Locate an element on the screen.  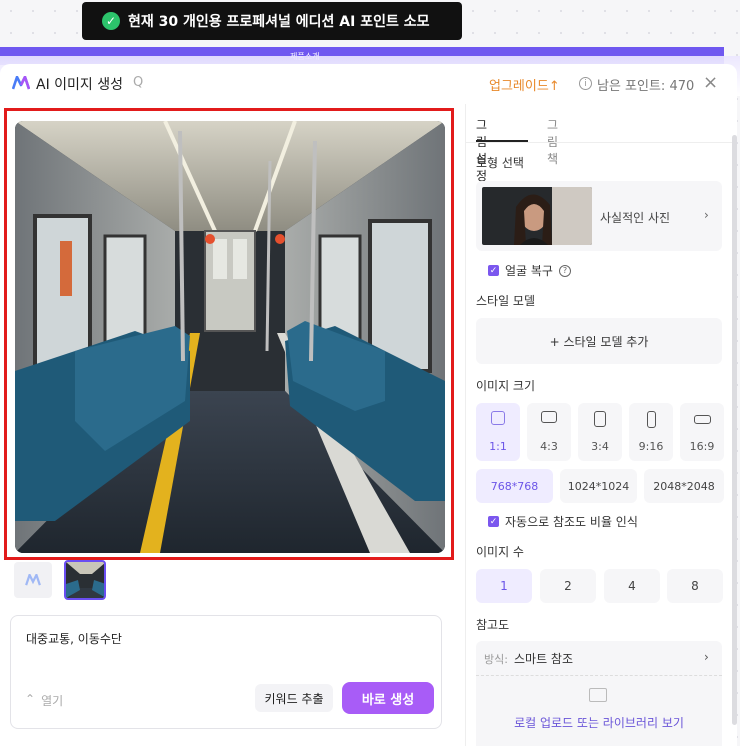
reference-section-label: 참고도 is located at coordinates (493, 625).